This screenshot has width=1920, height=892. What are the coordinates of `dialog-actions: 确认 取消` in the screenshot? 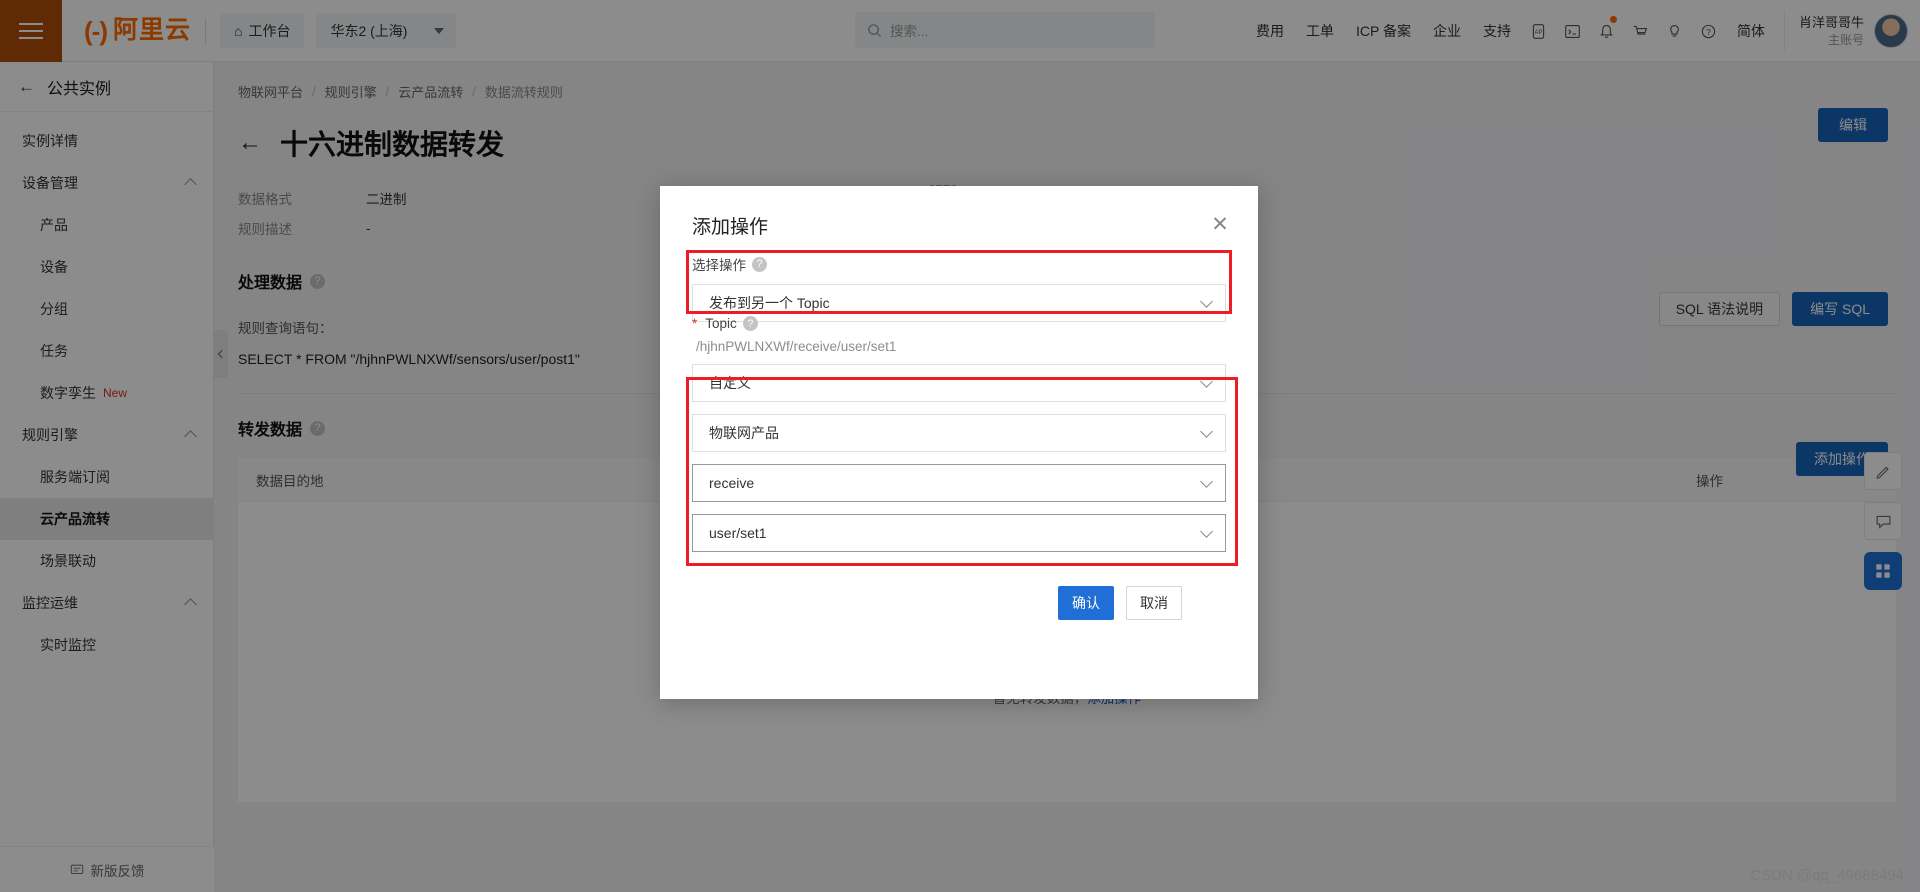 It's located at (1120, 603).